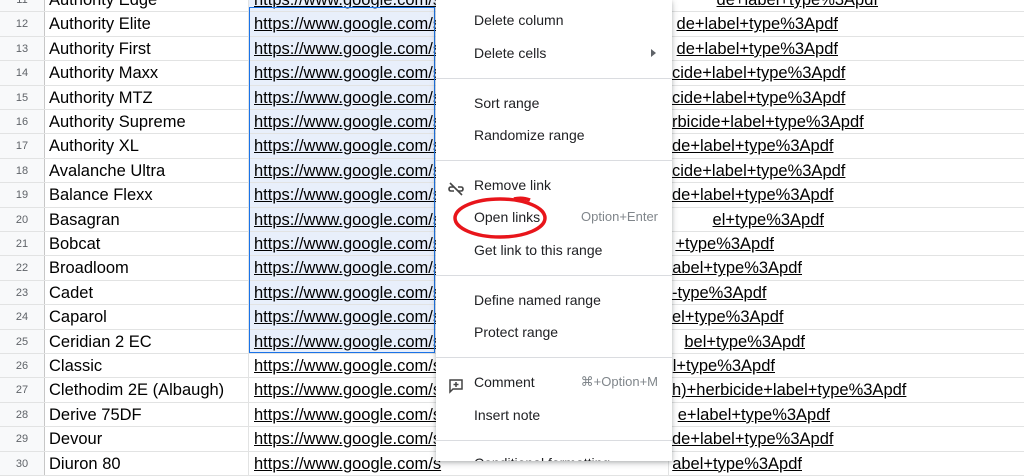  I want to click on cell-product-name: Authority MTZ, so click(147, 97).